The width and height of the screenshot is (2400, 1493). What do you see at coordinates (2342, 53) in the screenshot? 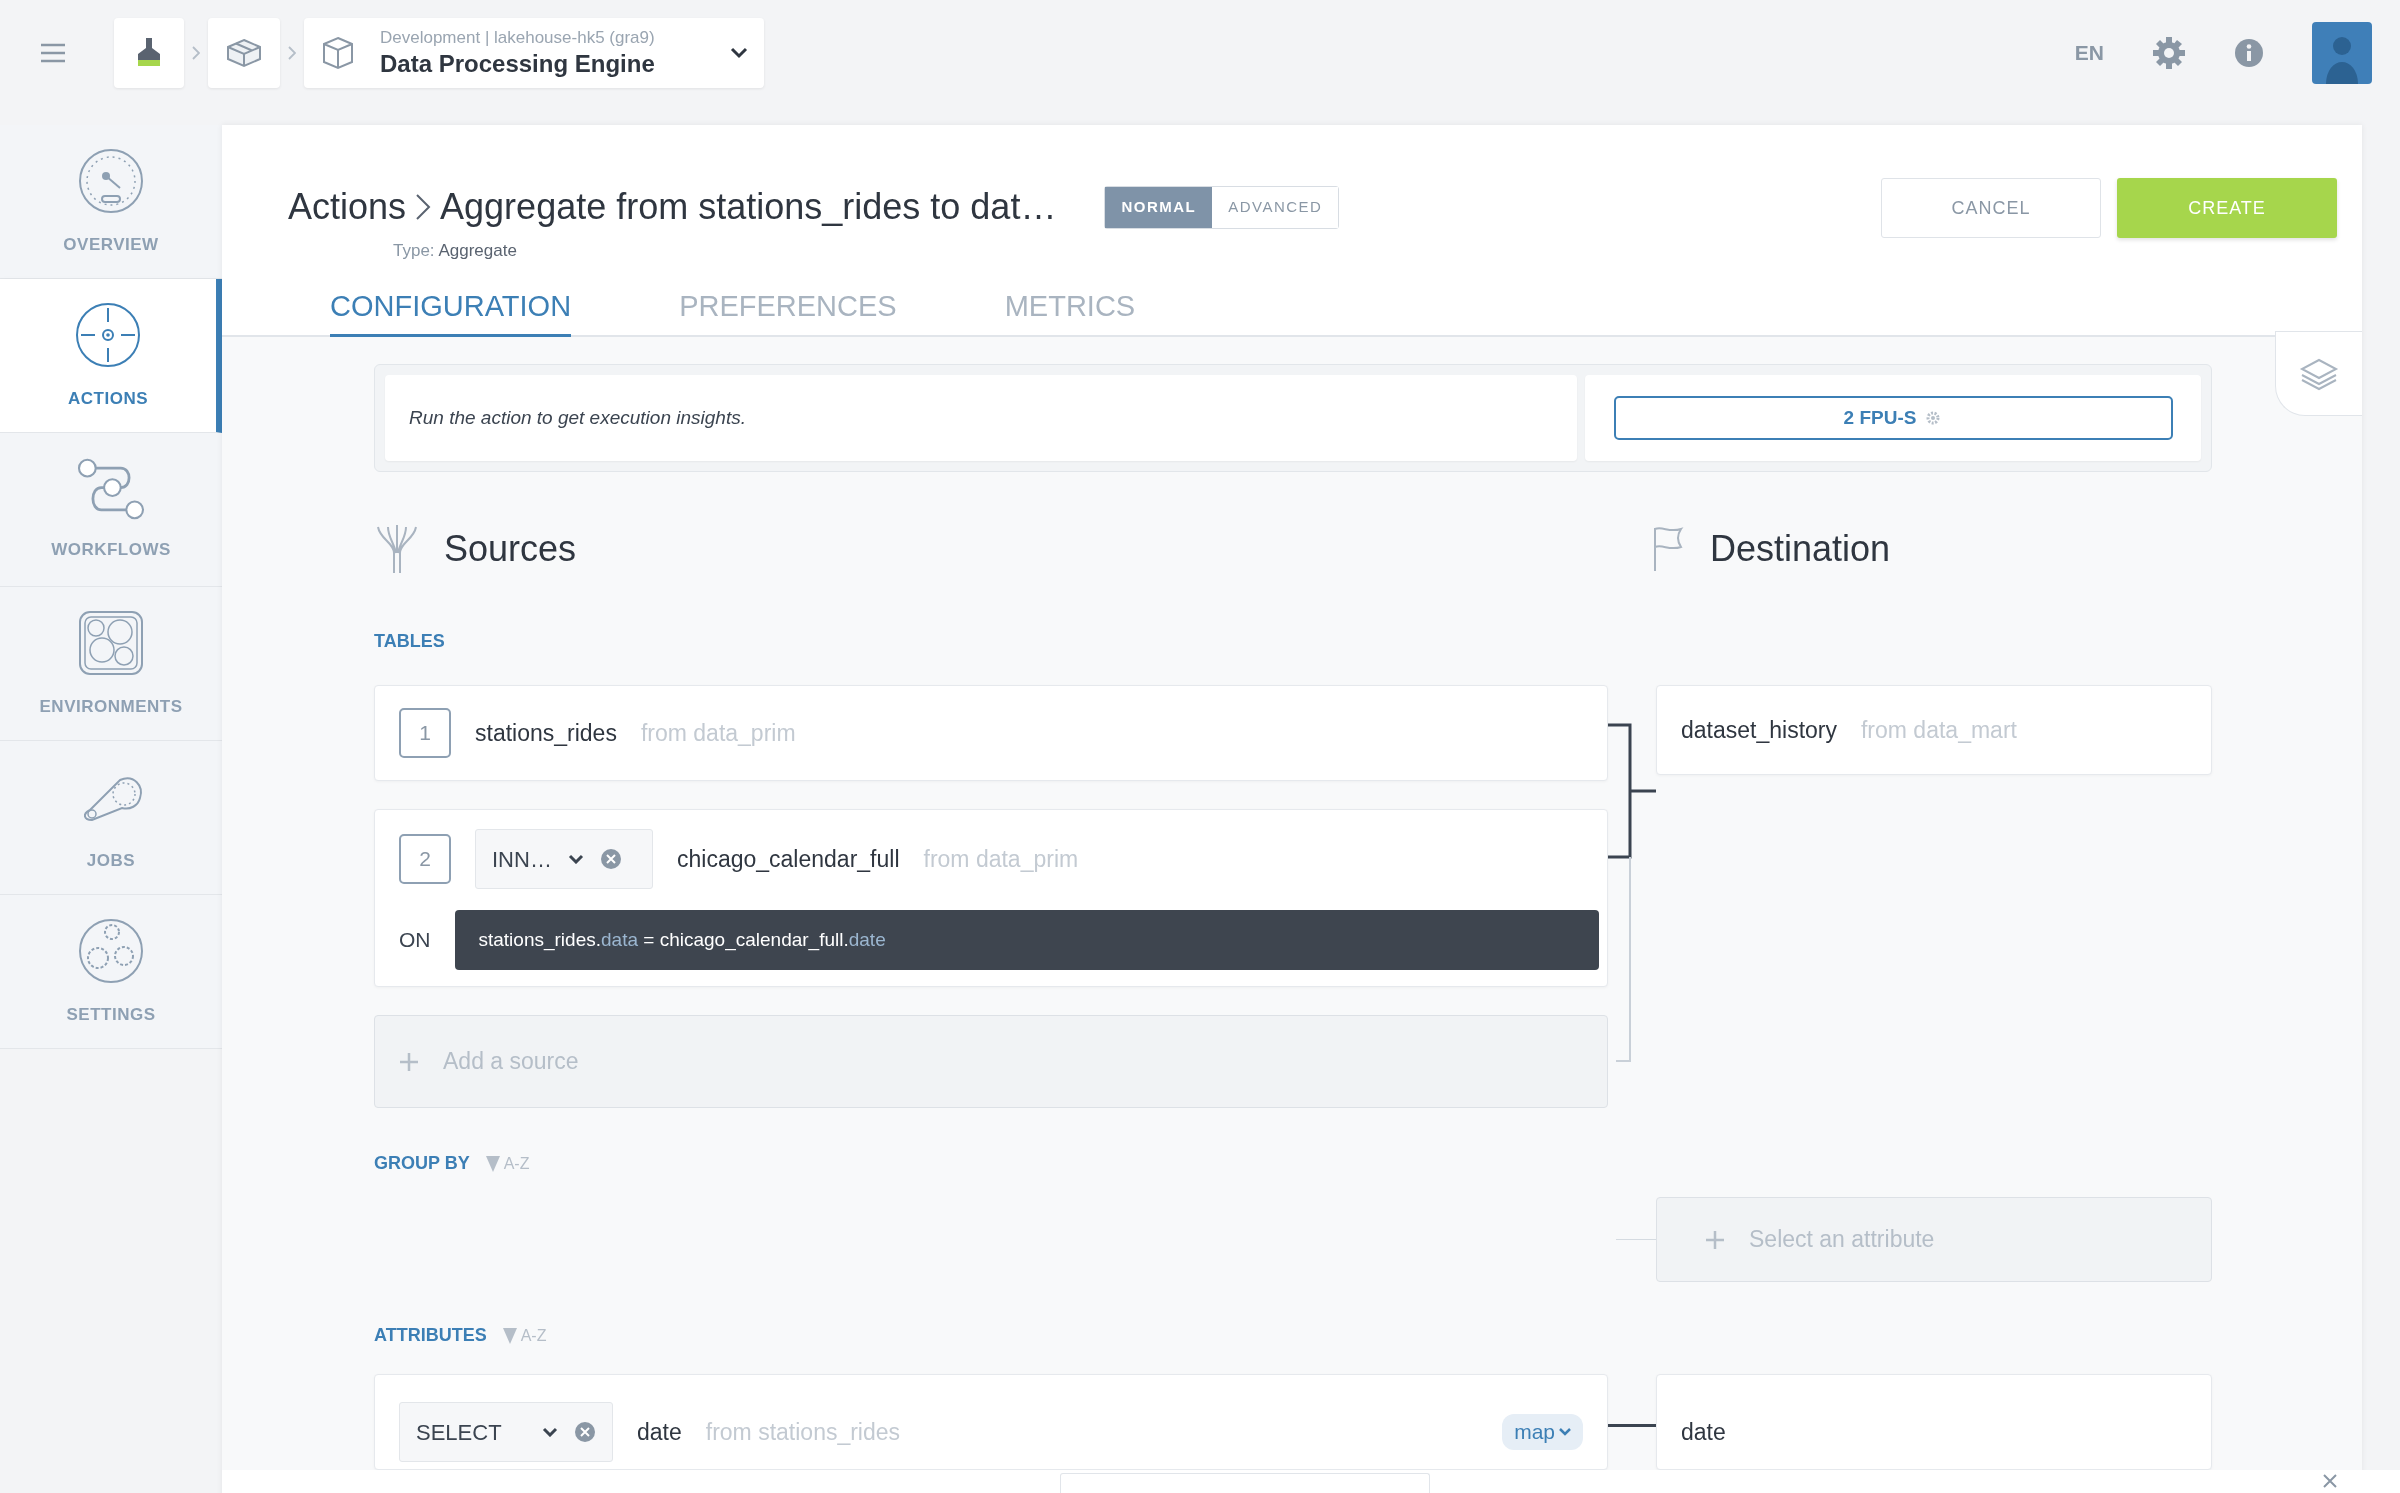
I see `avatar` at bounding box center [2342, 53].